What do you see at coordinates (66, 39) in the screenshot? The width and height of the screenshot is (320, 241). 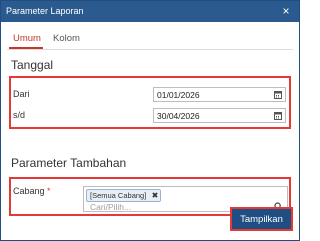 I see `tab-kolom: Kolom` at bounding box center [66, 39].